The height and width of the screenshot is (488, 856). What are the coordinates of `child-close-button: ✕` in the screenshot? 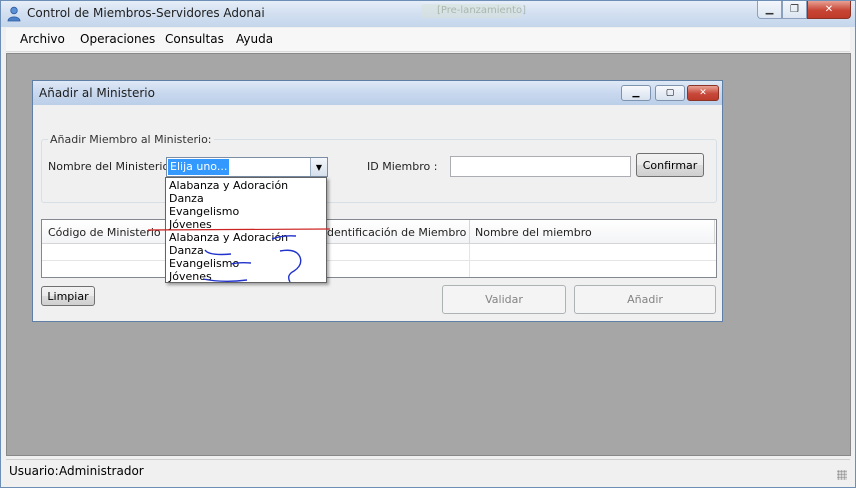 It's located at (703, 93).